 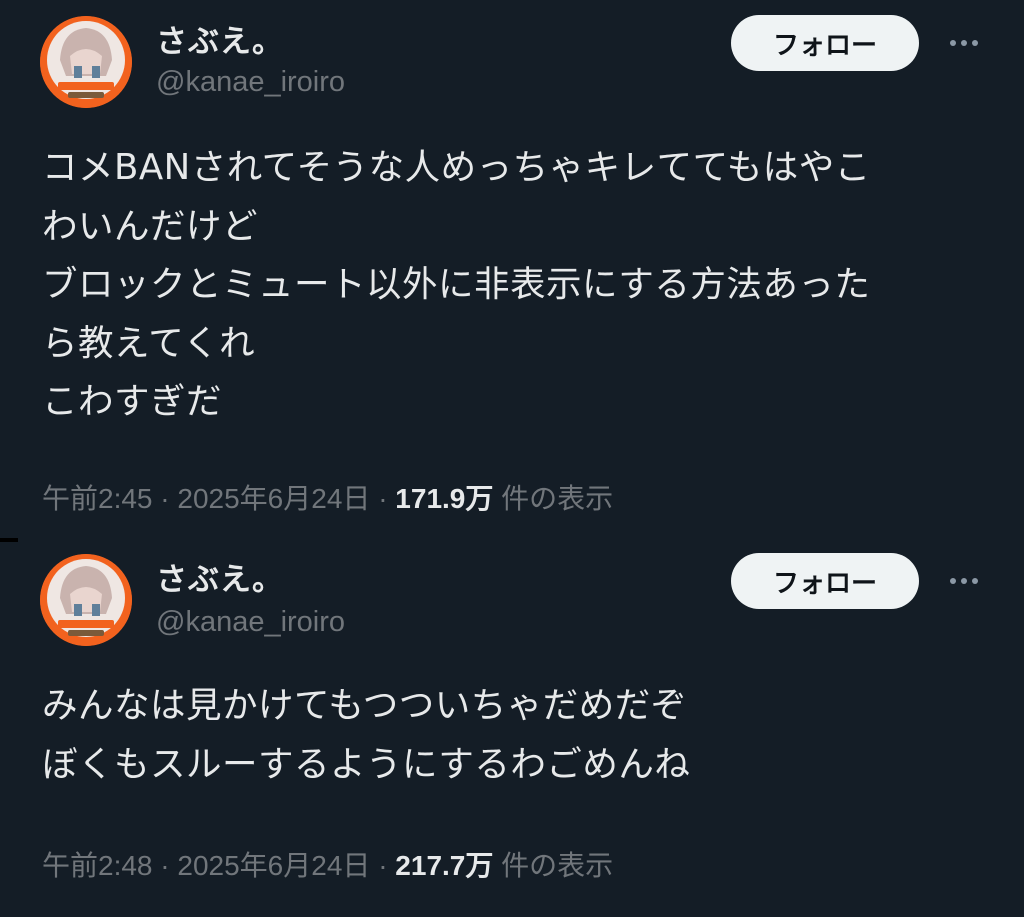 I want to click on tweet-text: みんなは見かけてもつついちゃだめだぞ ぼくもスルーするようにするわごめんね, so click(x=366, y=735).